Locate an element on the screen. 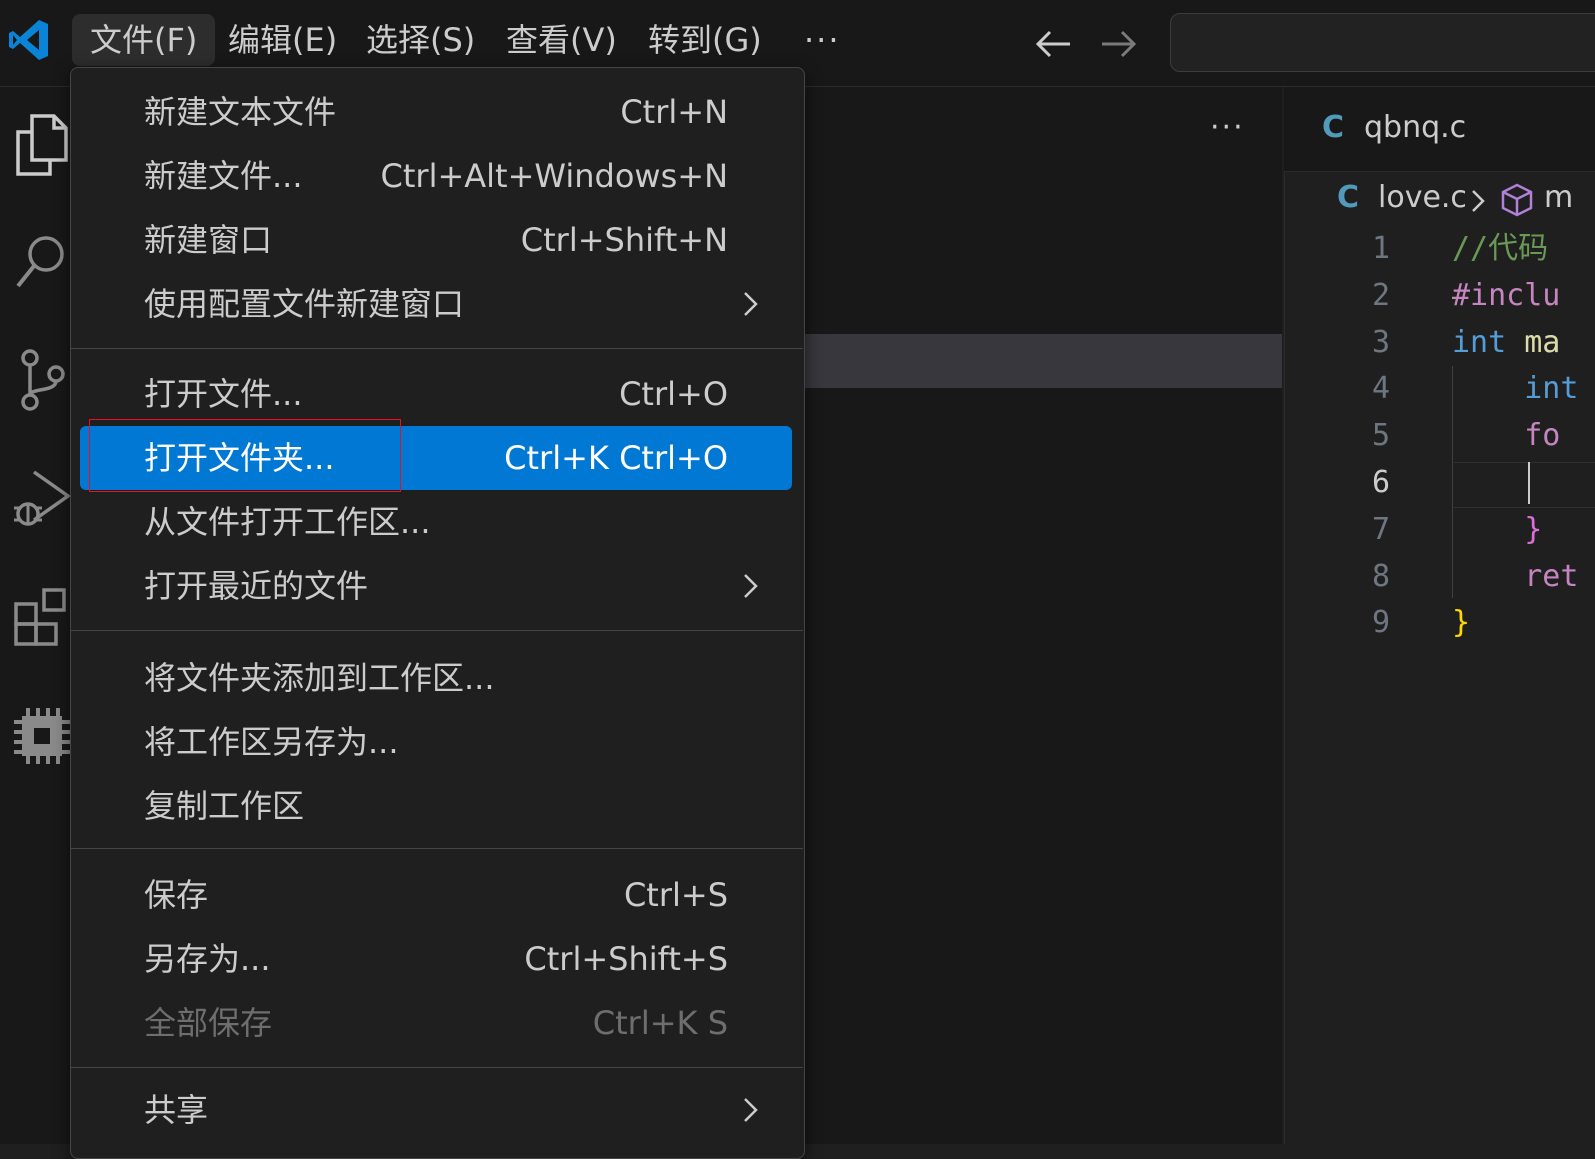  code-token: fo is located at coordinates (1506, 436).